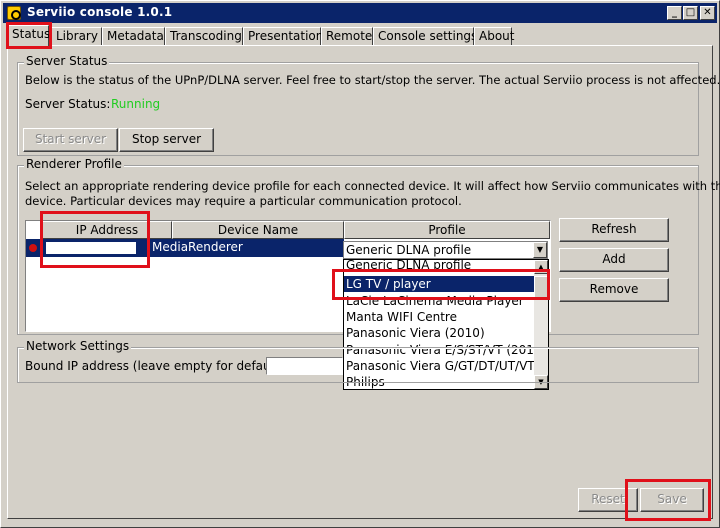  What do you see at coordinates (133, 36) in the screenshot?
I see `tab-metadata: Metadata` at bounding box center [133, 36].